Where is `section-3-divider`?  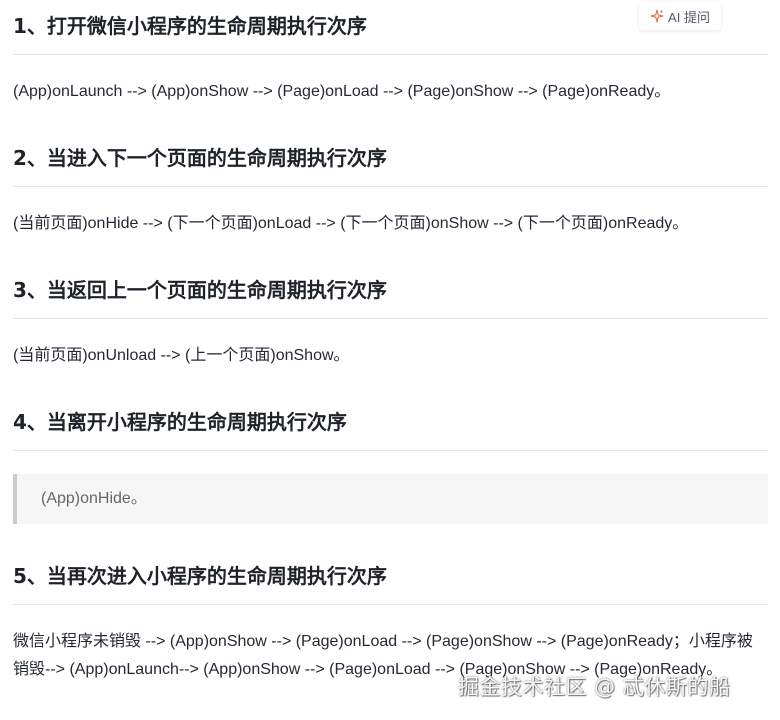
section-3-divider is located at coordinates (390, 318).